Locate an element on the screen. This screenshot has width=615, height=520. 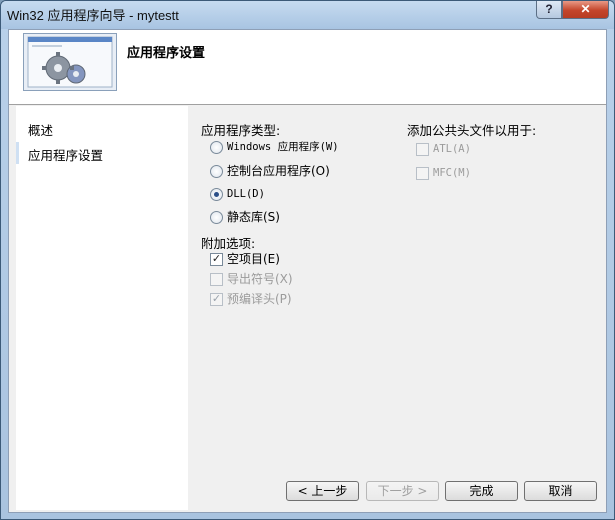
nav-selection-marker is located at coordinates (17, 153).